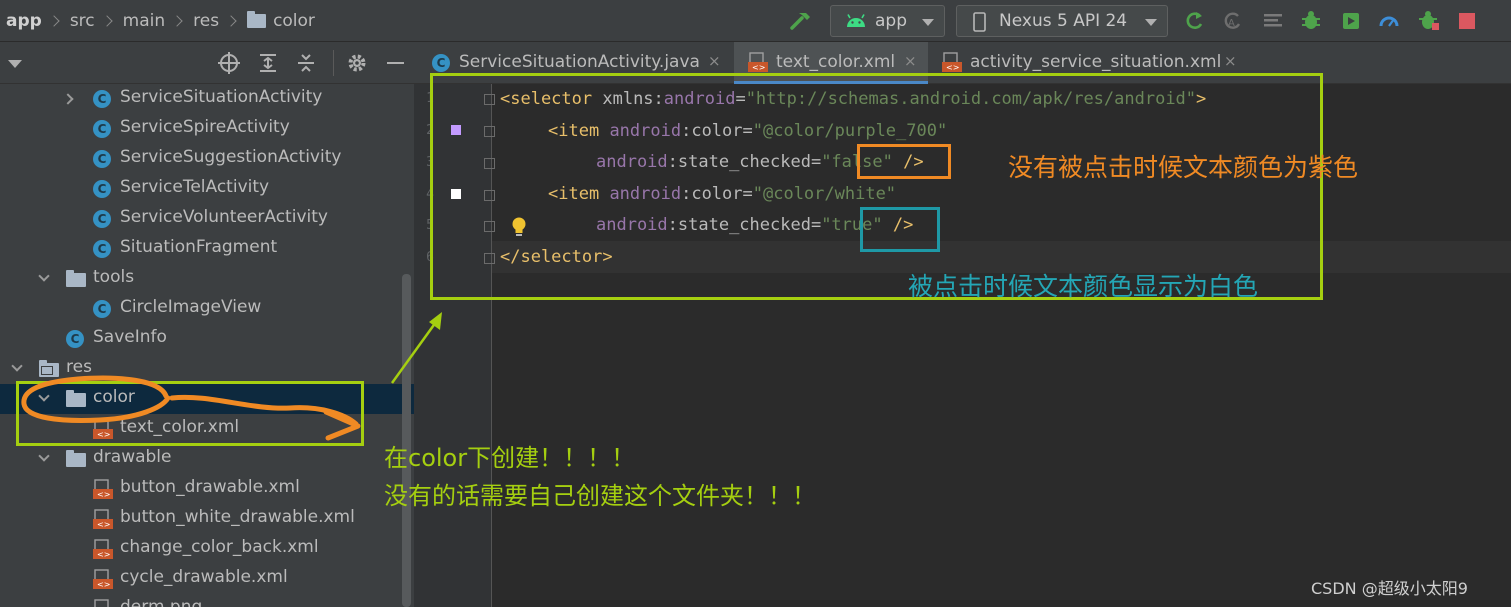  Describe the element at coordinates (333, 63) in the screenshot. I see `divider` at that location.